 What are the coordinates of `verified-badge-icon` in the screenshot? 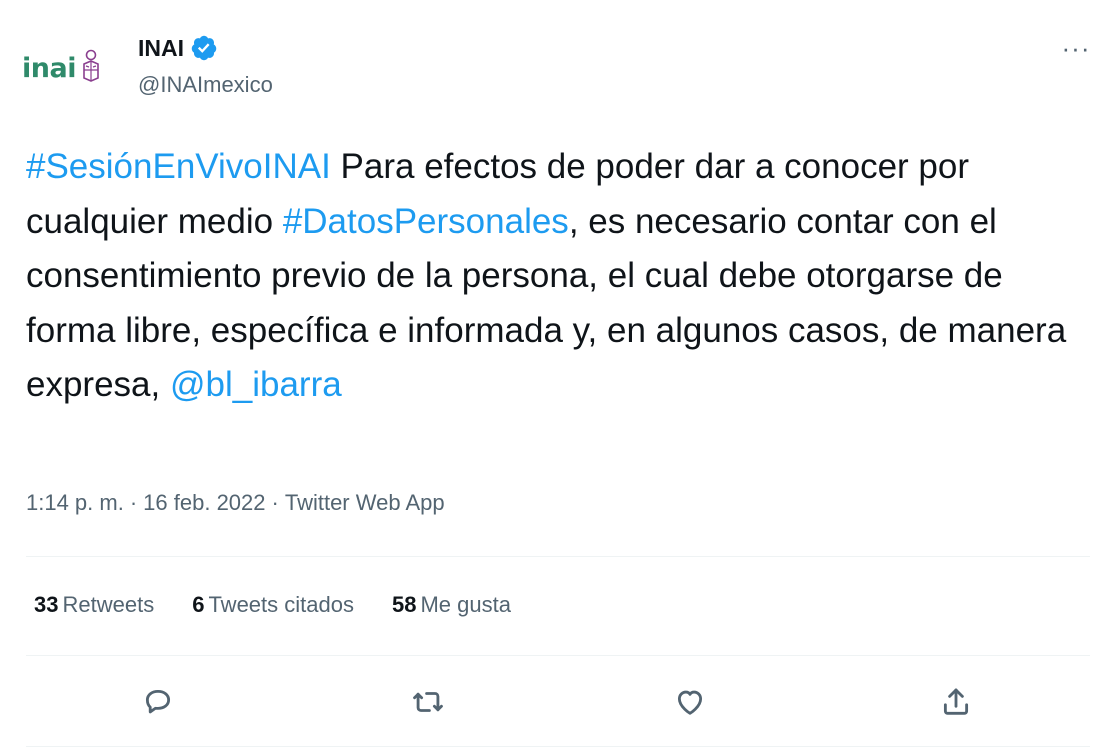 It's located at (204, 48).